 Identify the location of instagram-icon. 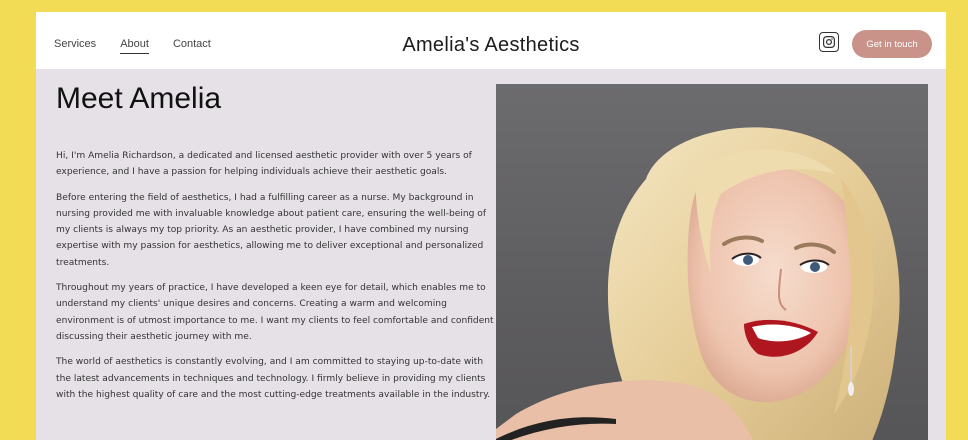
(829, 42).